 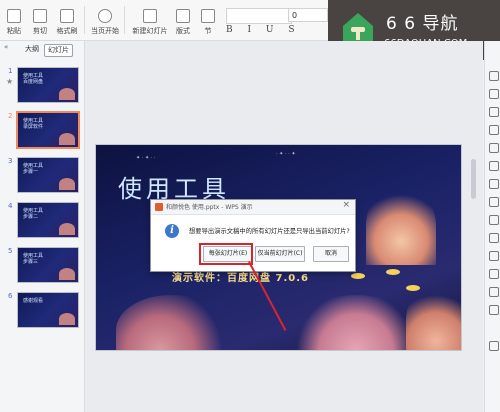 What do you see at coordinates (494, 94) in the screenshot?
I see `animation-icon` at bounding box center [494, 94].